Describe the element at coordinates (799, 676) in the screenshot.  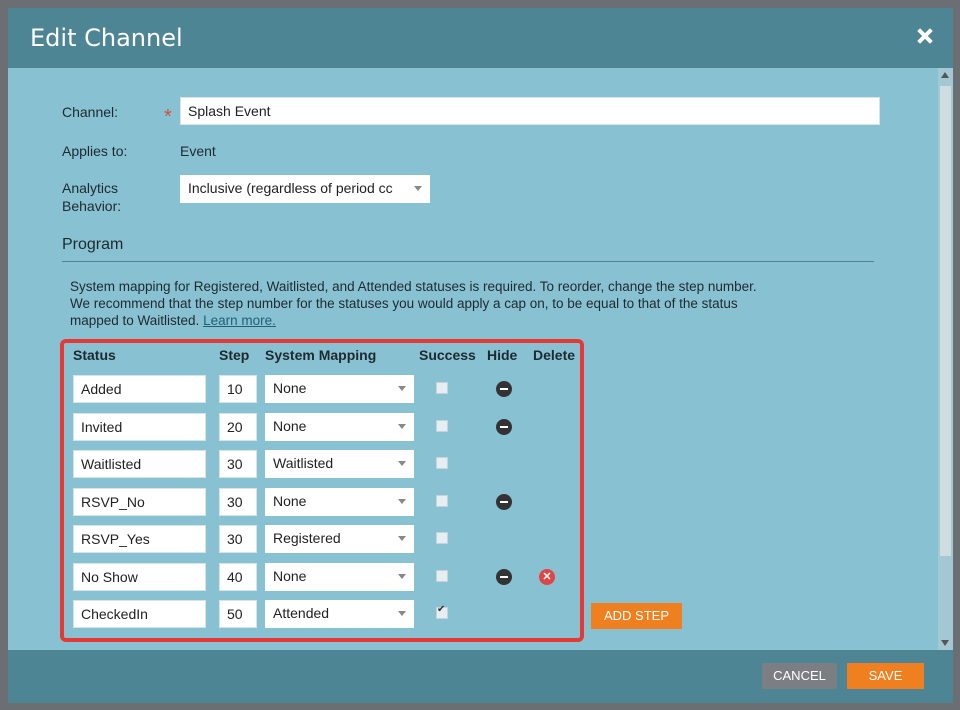
I see `cancel-button: CANCEL` at that location.